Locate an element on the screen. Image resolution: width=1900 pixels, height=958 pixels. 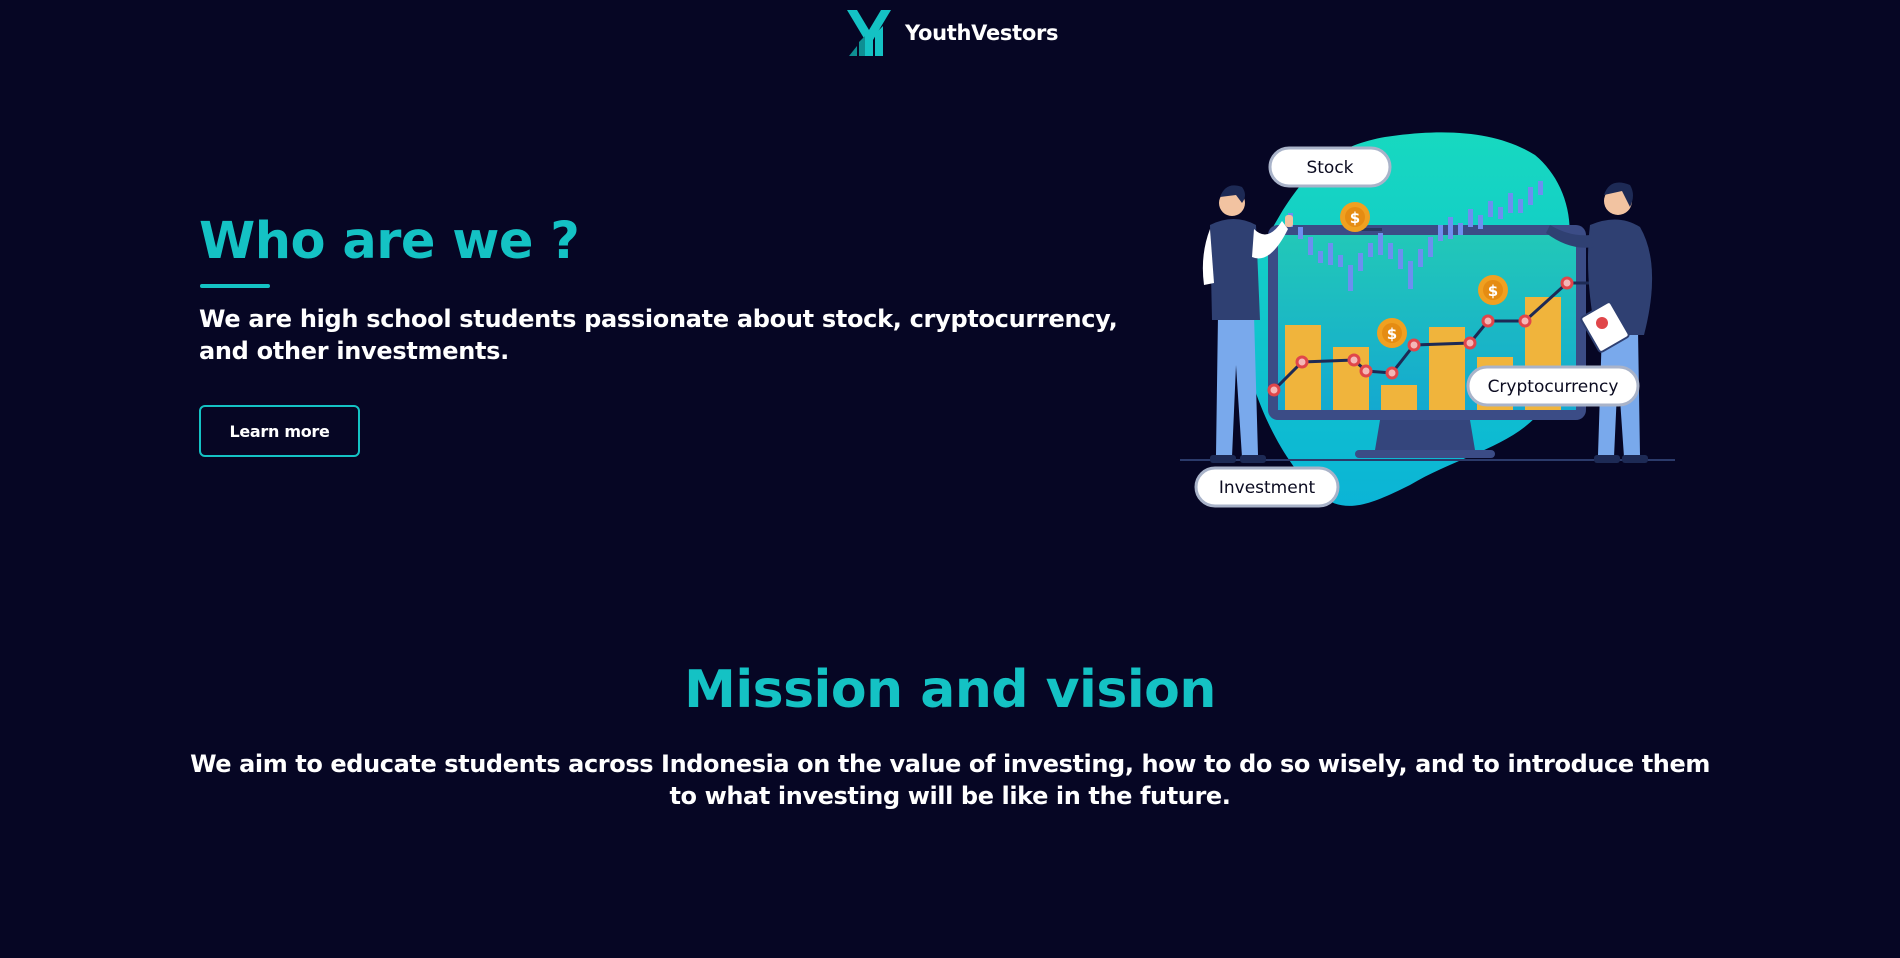
learn-more-button: Learn more is located at coordinates (279, 431).